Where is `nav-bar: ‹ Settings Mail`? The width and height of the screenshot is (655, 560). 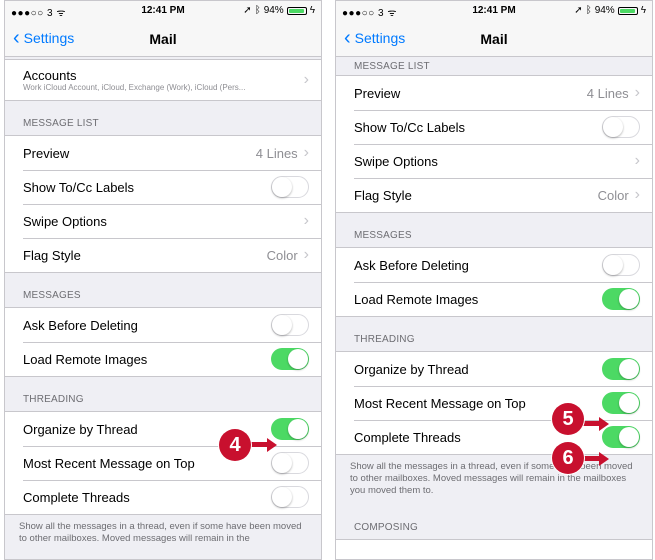
nav-bar: ‹ Settings Mail is located at coordinates (494, 39).